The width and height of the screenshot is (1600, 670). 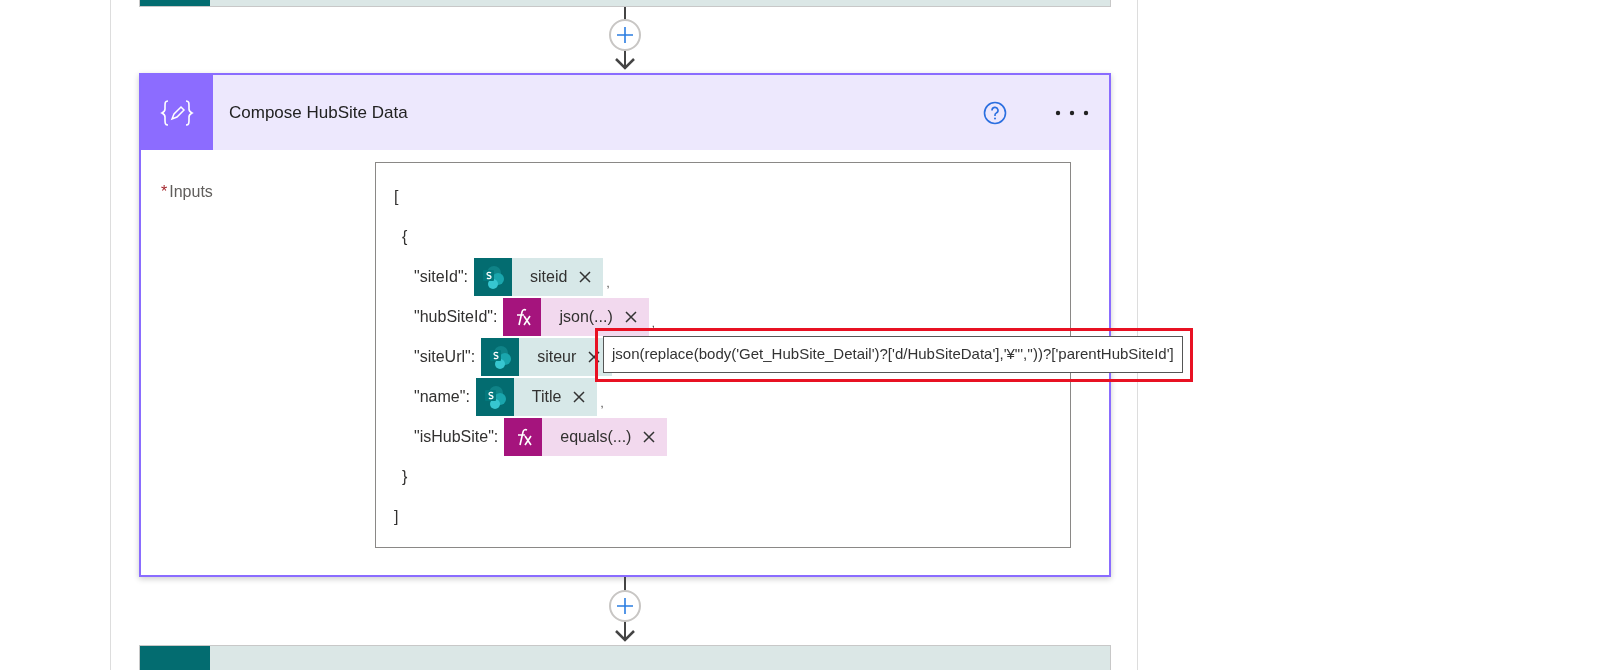 What do you see at coordinates (546, 397) in the screenshot?
I see `token-text: Title` at bounding box center [546, 397].